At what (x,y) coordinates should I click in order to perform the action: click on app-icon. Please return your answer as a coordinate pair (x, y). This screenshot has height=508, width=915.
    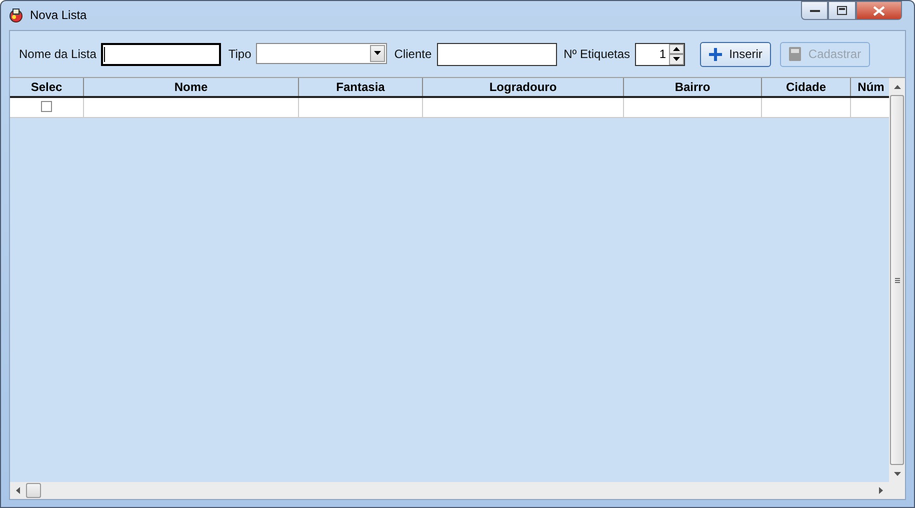
    Looking at the image, I should click on (16, 15).